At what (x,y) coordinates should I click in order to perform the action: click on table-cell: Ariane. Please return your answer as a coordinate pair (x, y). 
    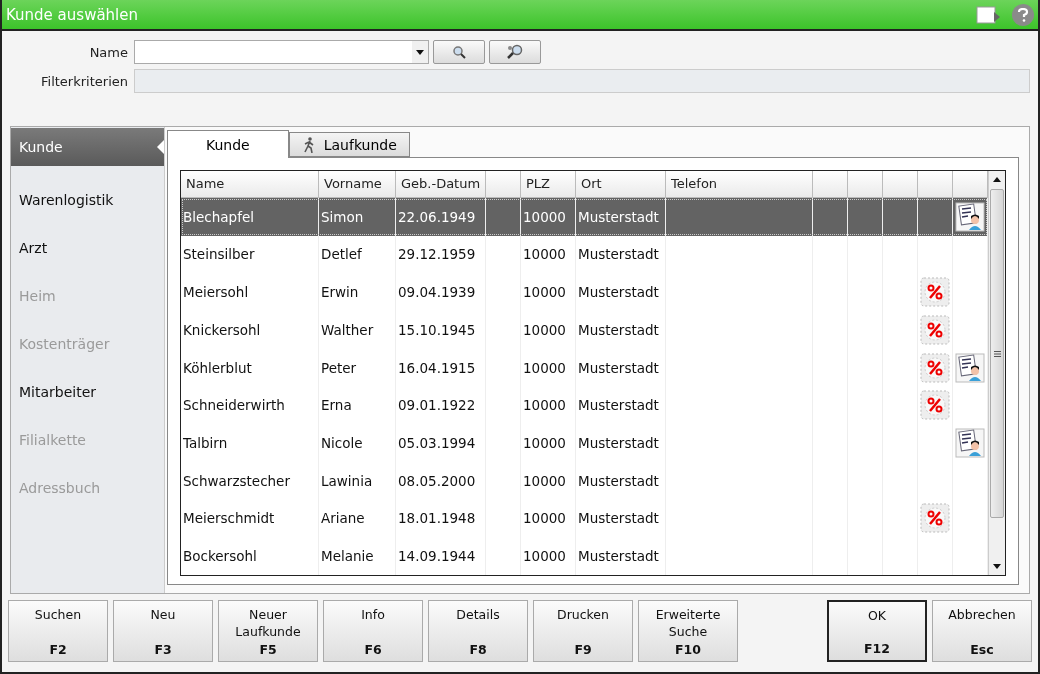
    Looking at the image, I should click on (357, 518).